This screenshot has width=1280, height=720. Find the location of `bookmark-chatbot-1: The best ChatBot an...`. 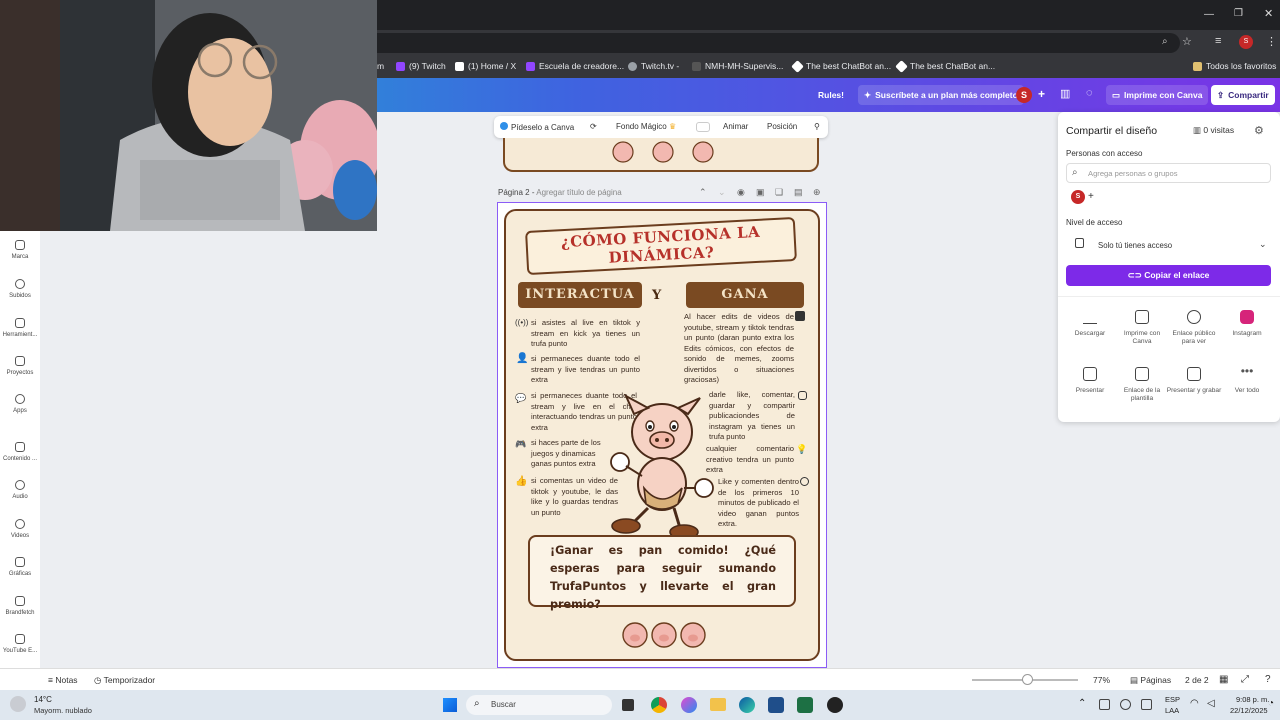

bookmark-chatbot-1: The best ChatBot an... is located at coordinates (841, 66).